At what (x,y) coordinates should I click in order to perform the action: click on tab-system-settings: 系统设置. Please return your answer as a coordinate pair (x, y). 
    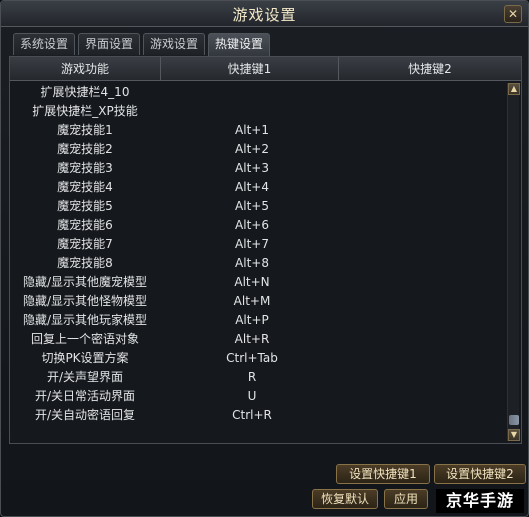
    Looking at the image, I should click on (44, 44).